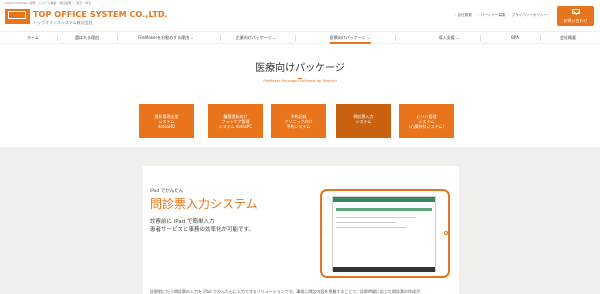 This screenshot has height=294, width=600. I want to click on contact-button: お問い合わせ, so click(575, 16).